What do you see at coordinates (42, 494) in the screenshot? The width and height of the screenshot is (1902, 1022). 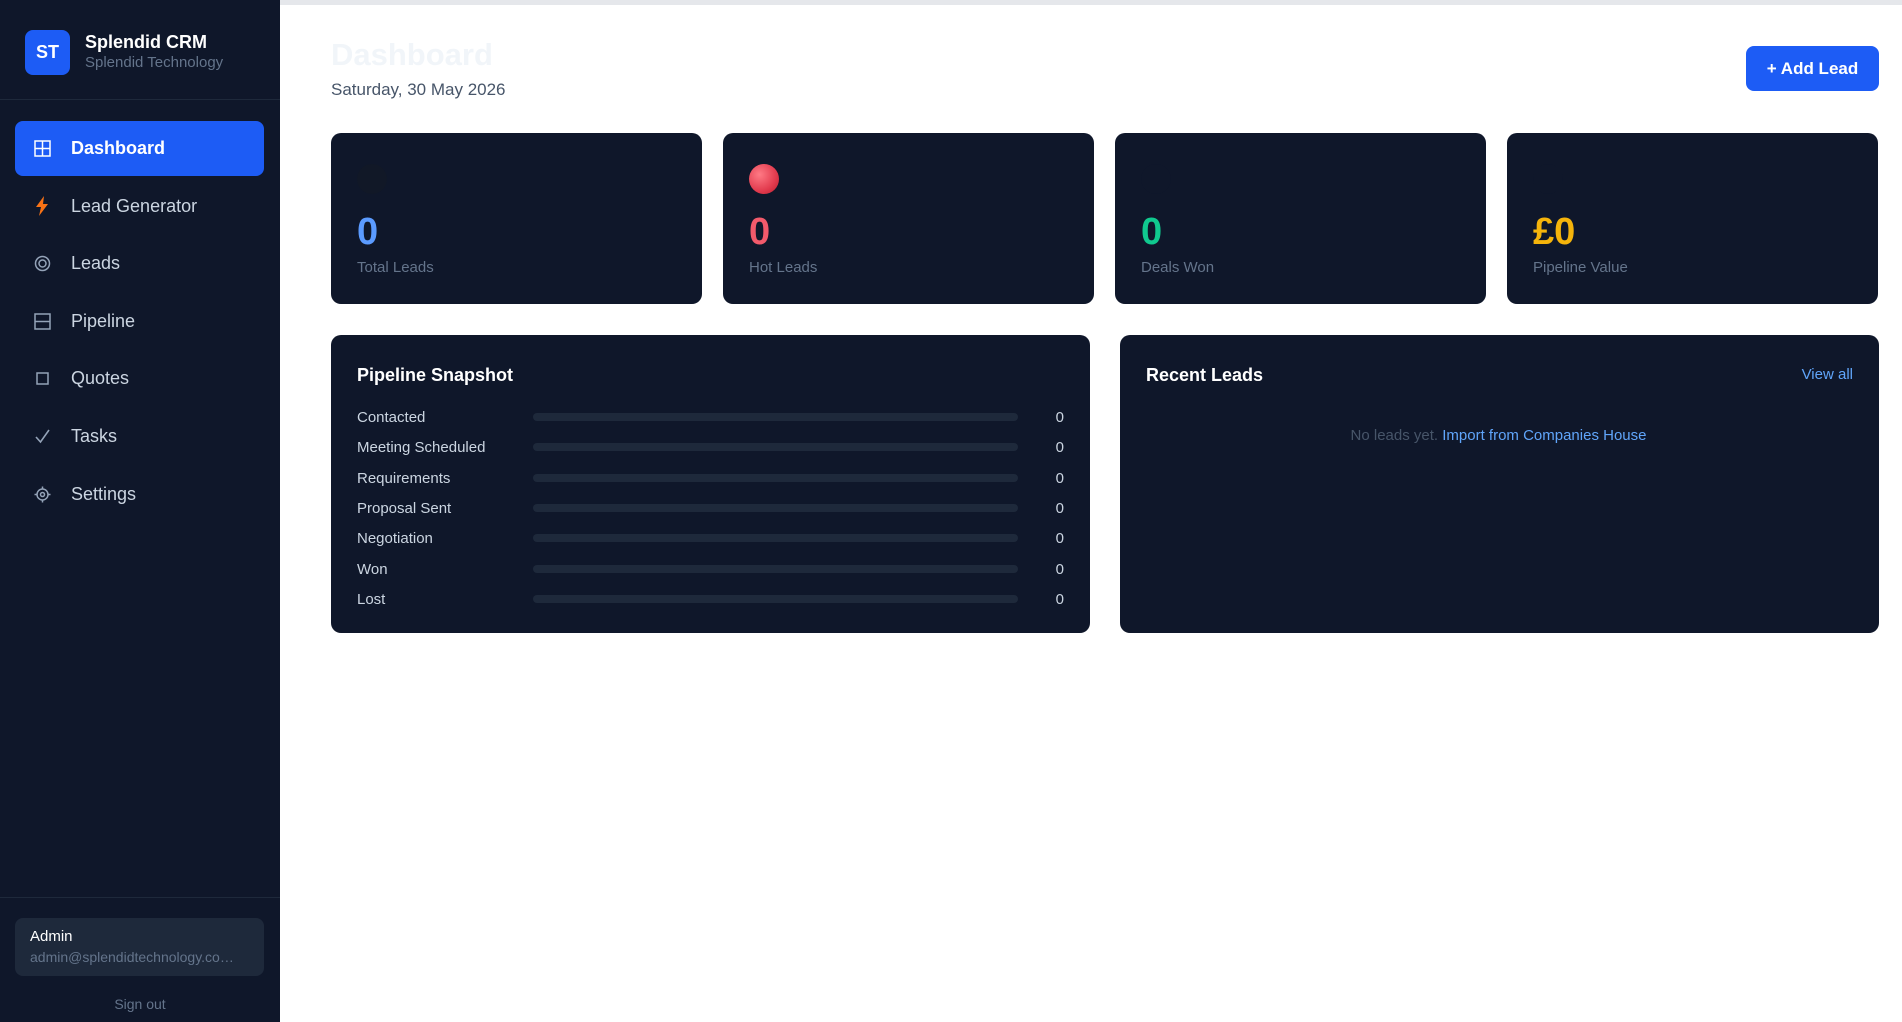 I see `gear-icon` at bounding box center [42, 494].